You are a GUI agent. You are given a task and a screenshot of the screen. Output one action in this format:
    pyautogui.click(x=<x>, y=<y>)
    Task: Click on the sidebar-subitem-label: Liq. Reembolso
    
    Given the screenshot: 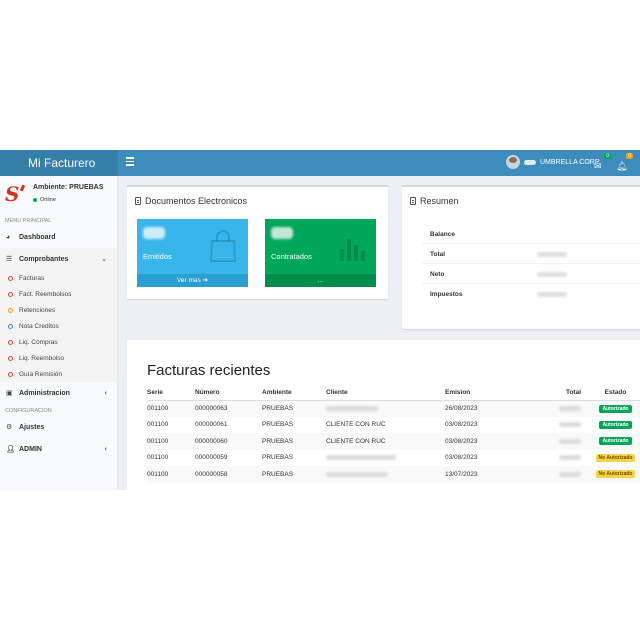 What is the action you would take?
    pyautogui.click(x=42, y=358)
    